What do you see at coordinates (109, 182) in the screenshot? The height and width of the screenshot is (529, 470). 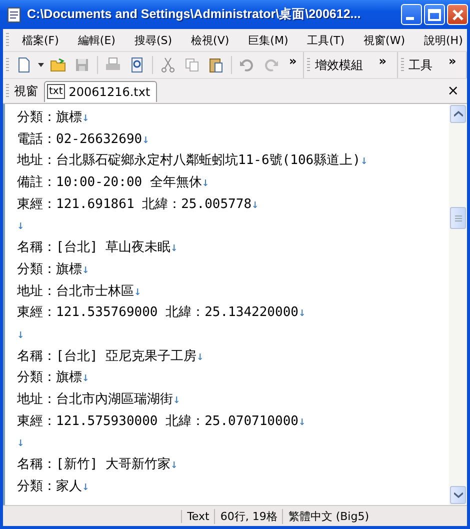 I see `text-line: 備註：10:00-20:00 全年無休` at bounding box center [109, 182].